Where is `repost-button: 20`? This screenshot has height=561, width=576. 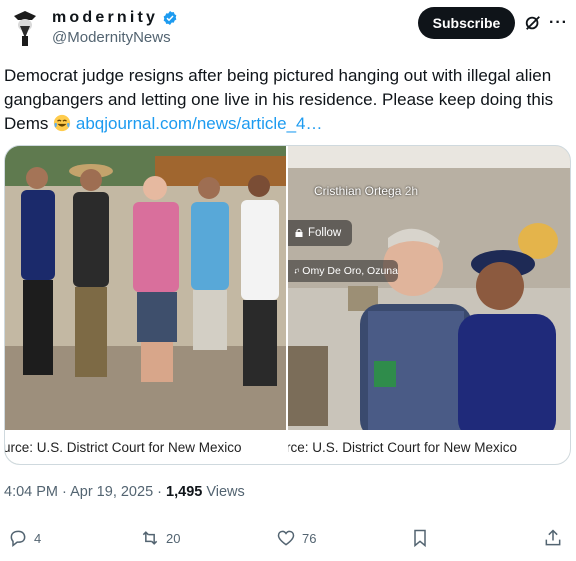 repost-button: 20 is located at coordinates (160, 538).